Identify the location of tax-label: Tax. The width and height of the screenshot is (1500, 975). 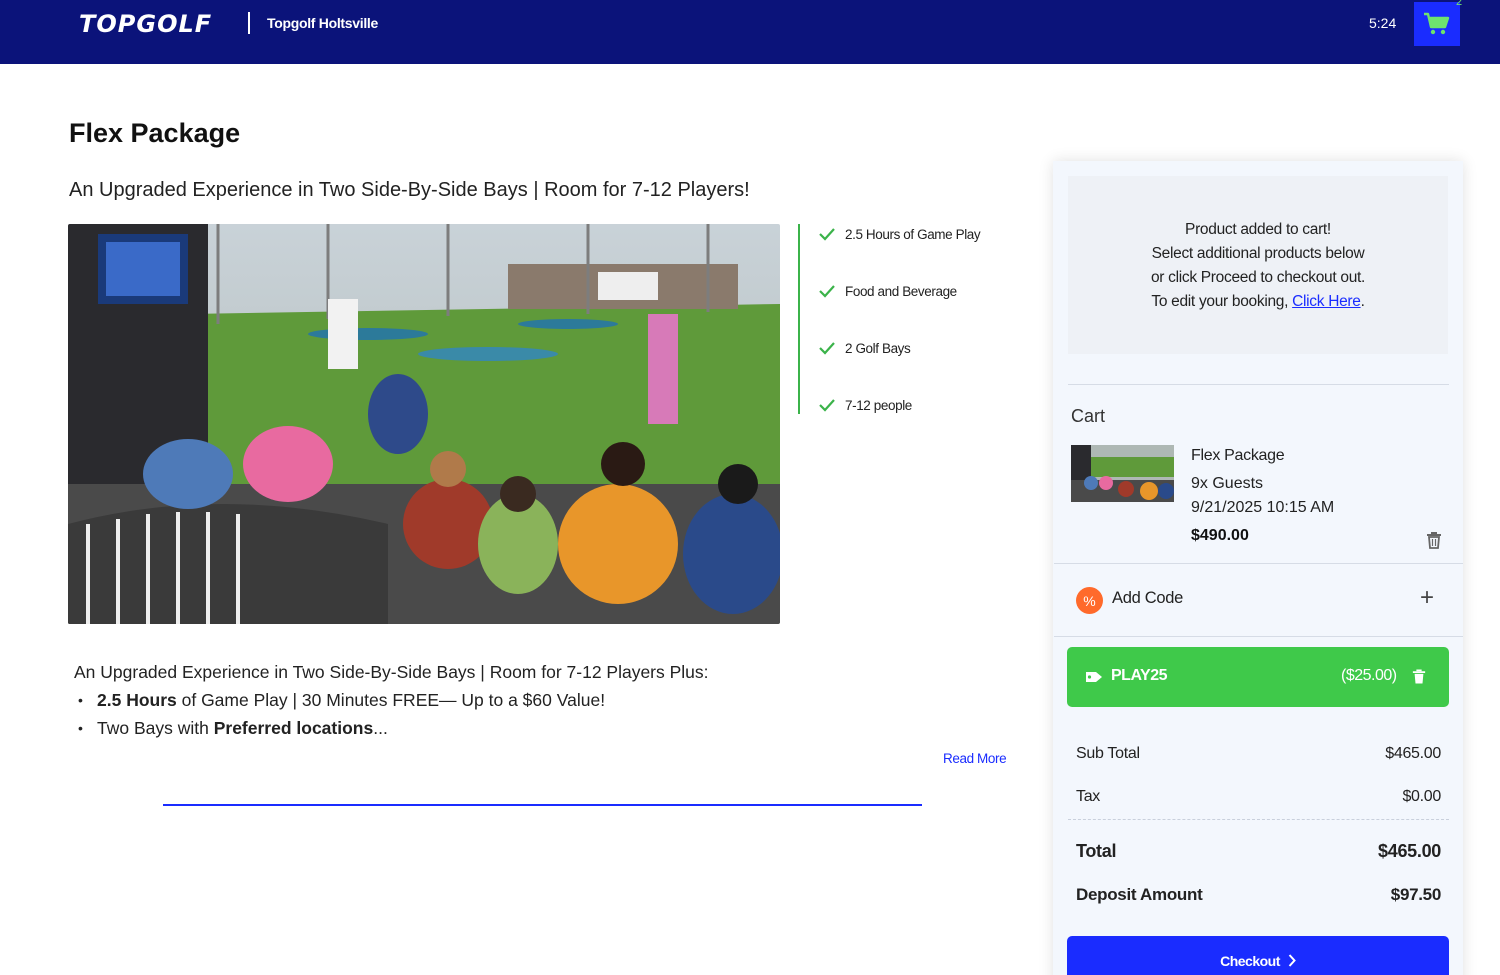
(1088, 796).